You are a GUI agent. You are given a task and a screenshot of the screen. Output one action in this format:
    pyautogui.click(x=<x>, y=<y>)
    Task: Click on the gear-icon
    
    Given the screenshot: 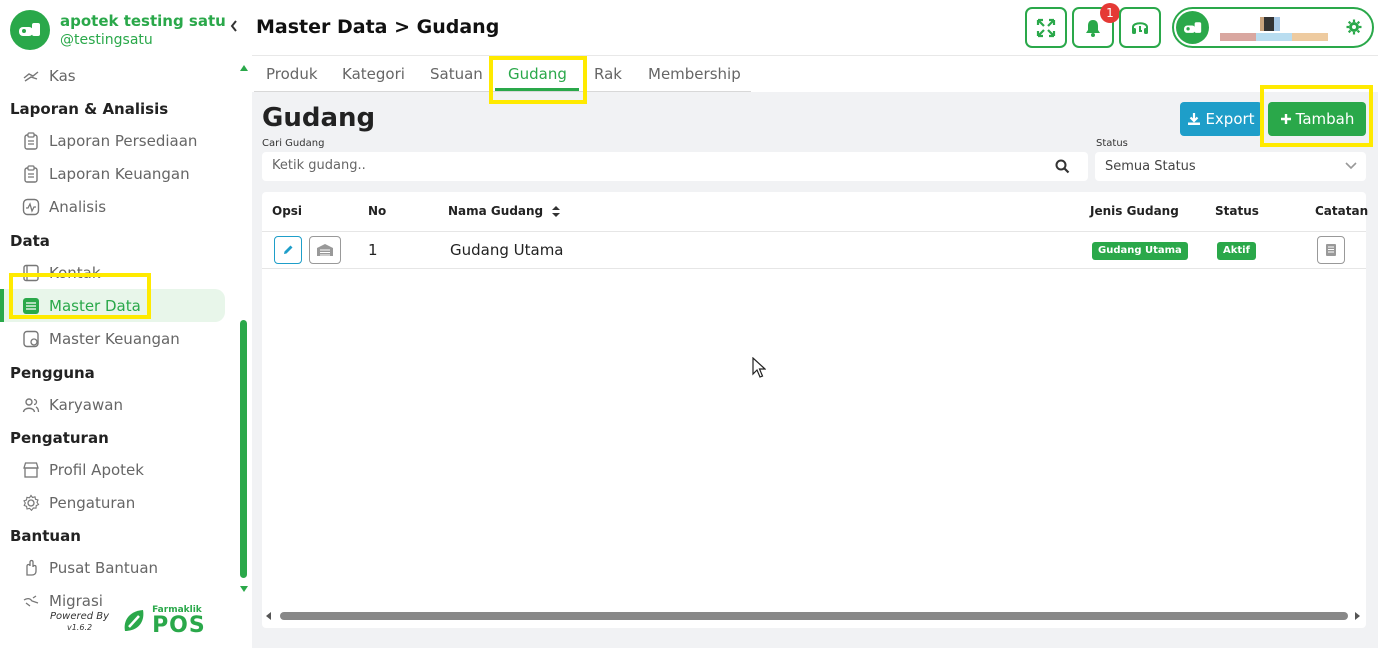 What is the action you would take?
    pyautogui.click(x=31, y=503)
    